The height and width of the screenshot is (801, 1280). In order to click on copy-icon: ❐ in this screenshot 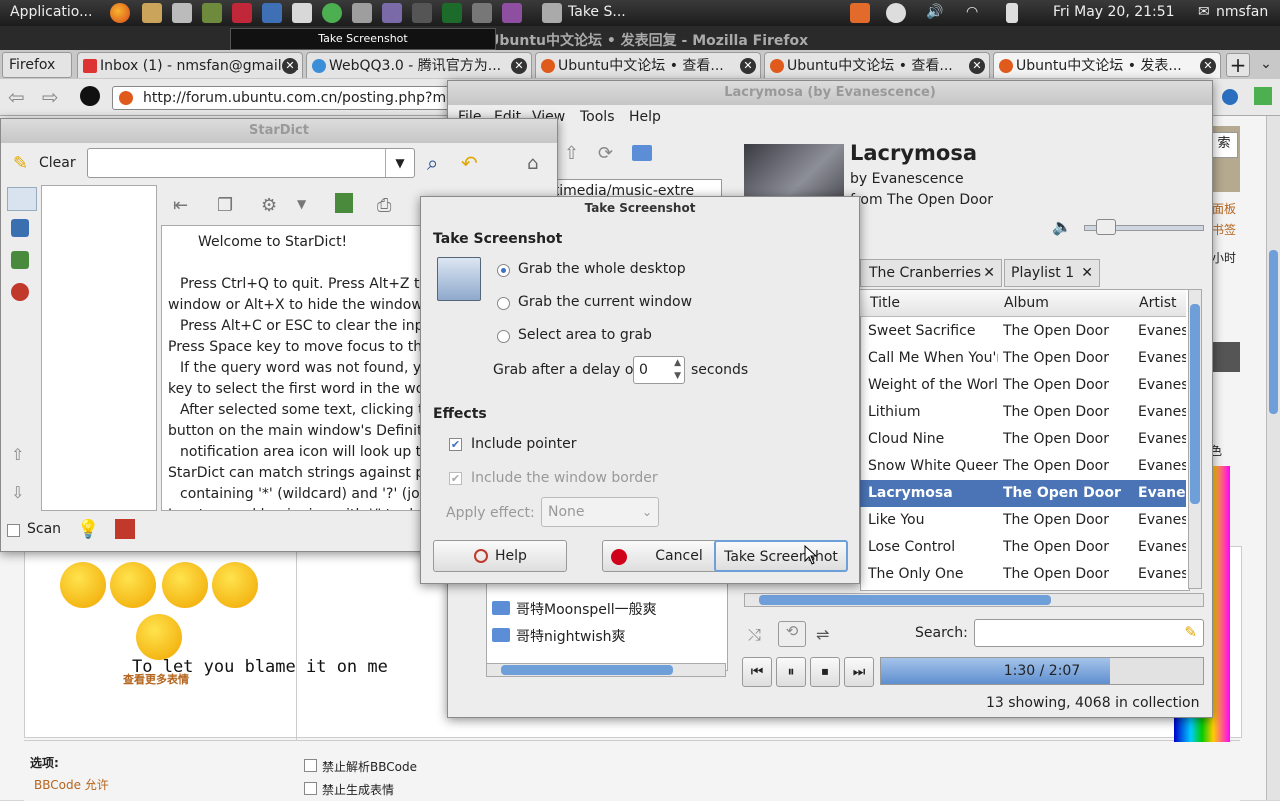, I will do `click(225, 205)`.